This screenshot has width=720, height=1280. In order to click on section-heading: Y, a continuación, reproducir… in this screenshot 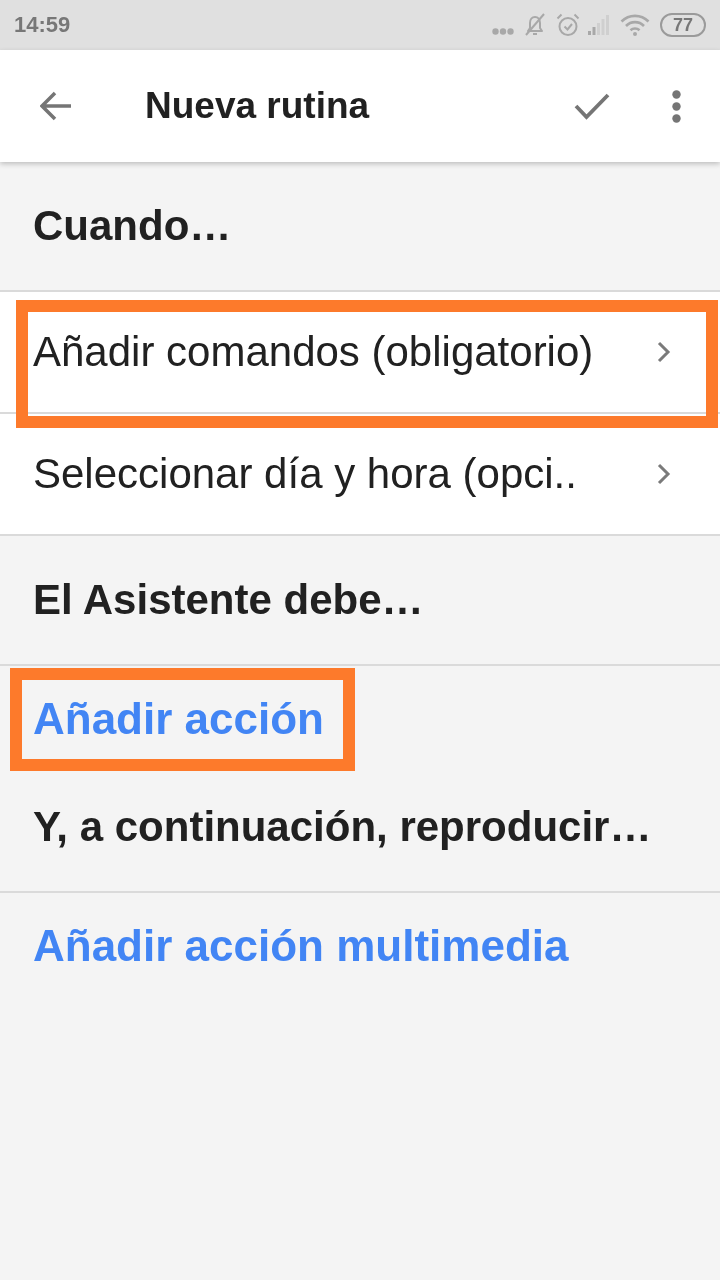, I will do `click(360, 828)`.